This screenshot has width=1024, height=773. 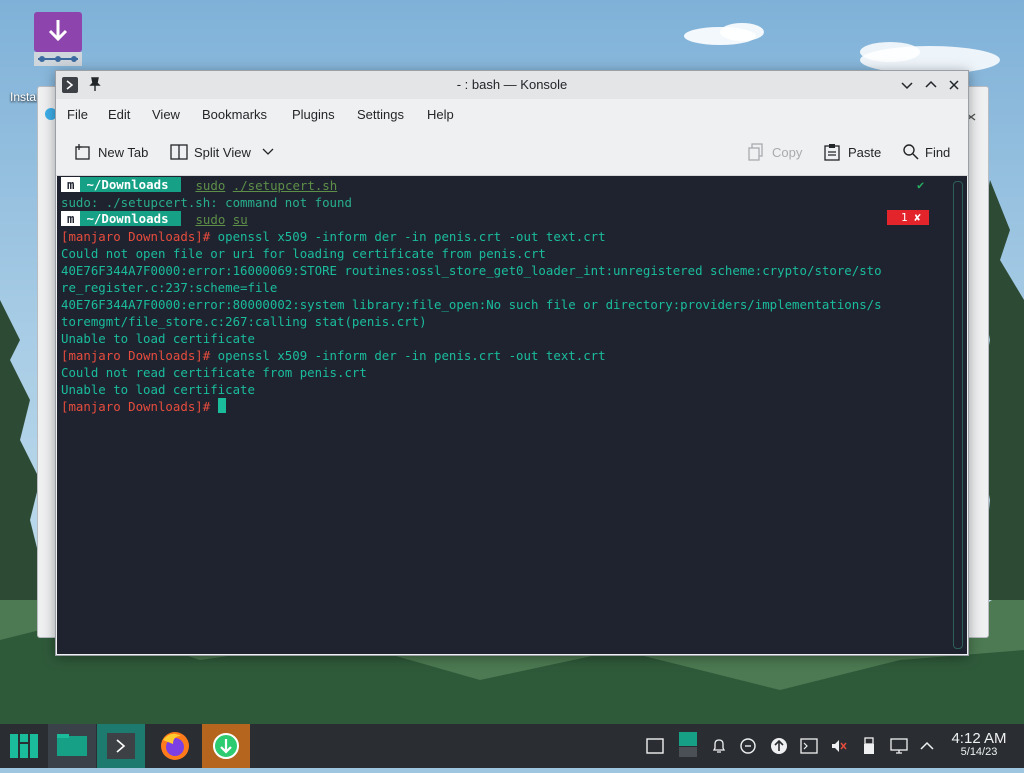 I want to click on task-file-manager, so click(x=72, y=746).